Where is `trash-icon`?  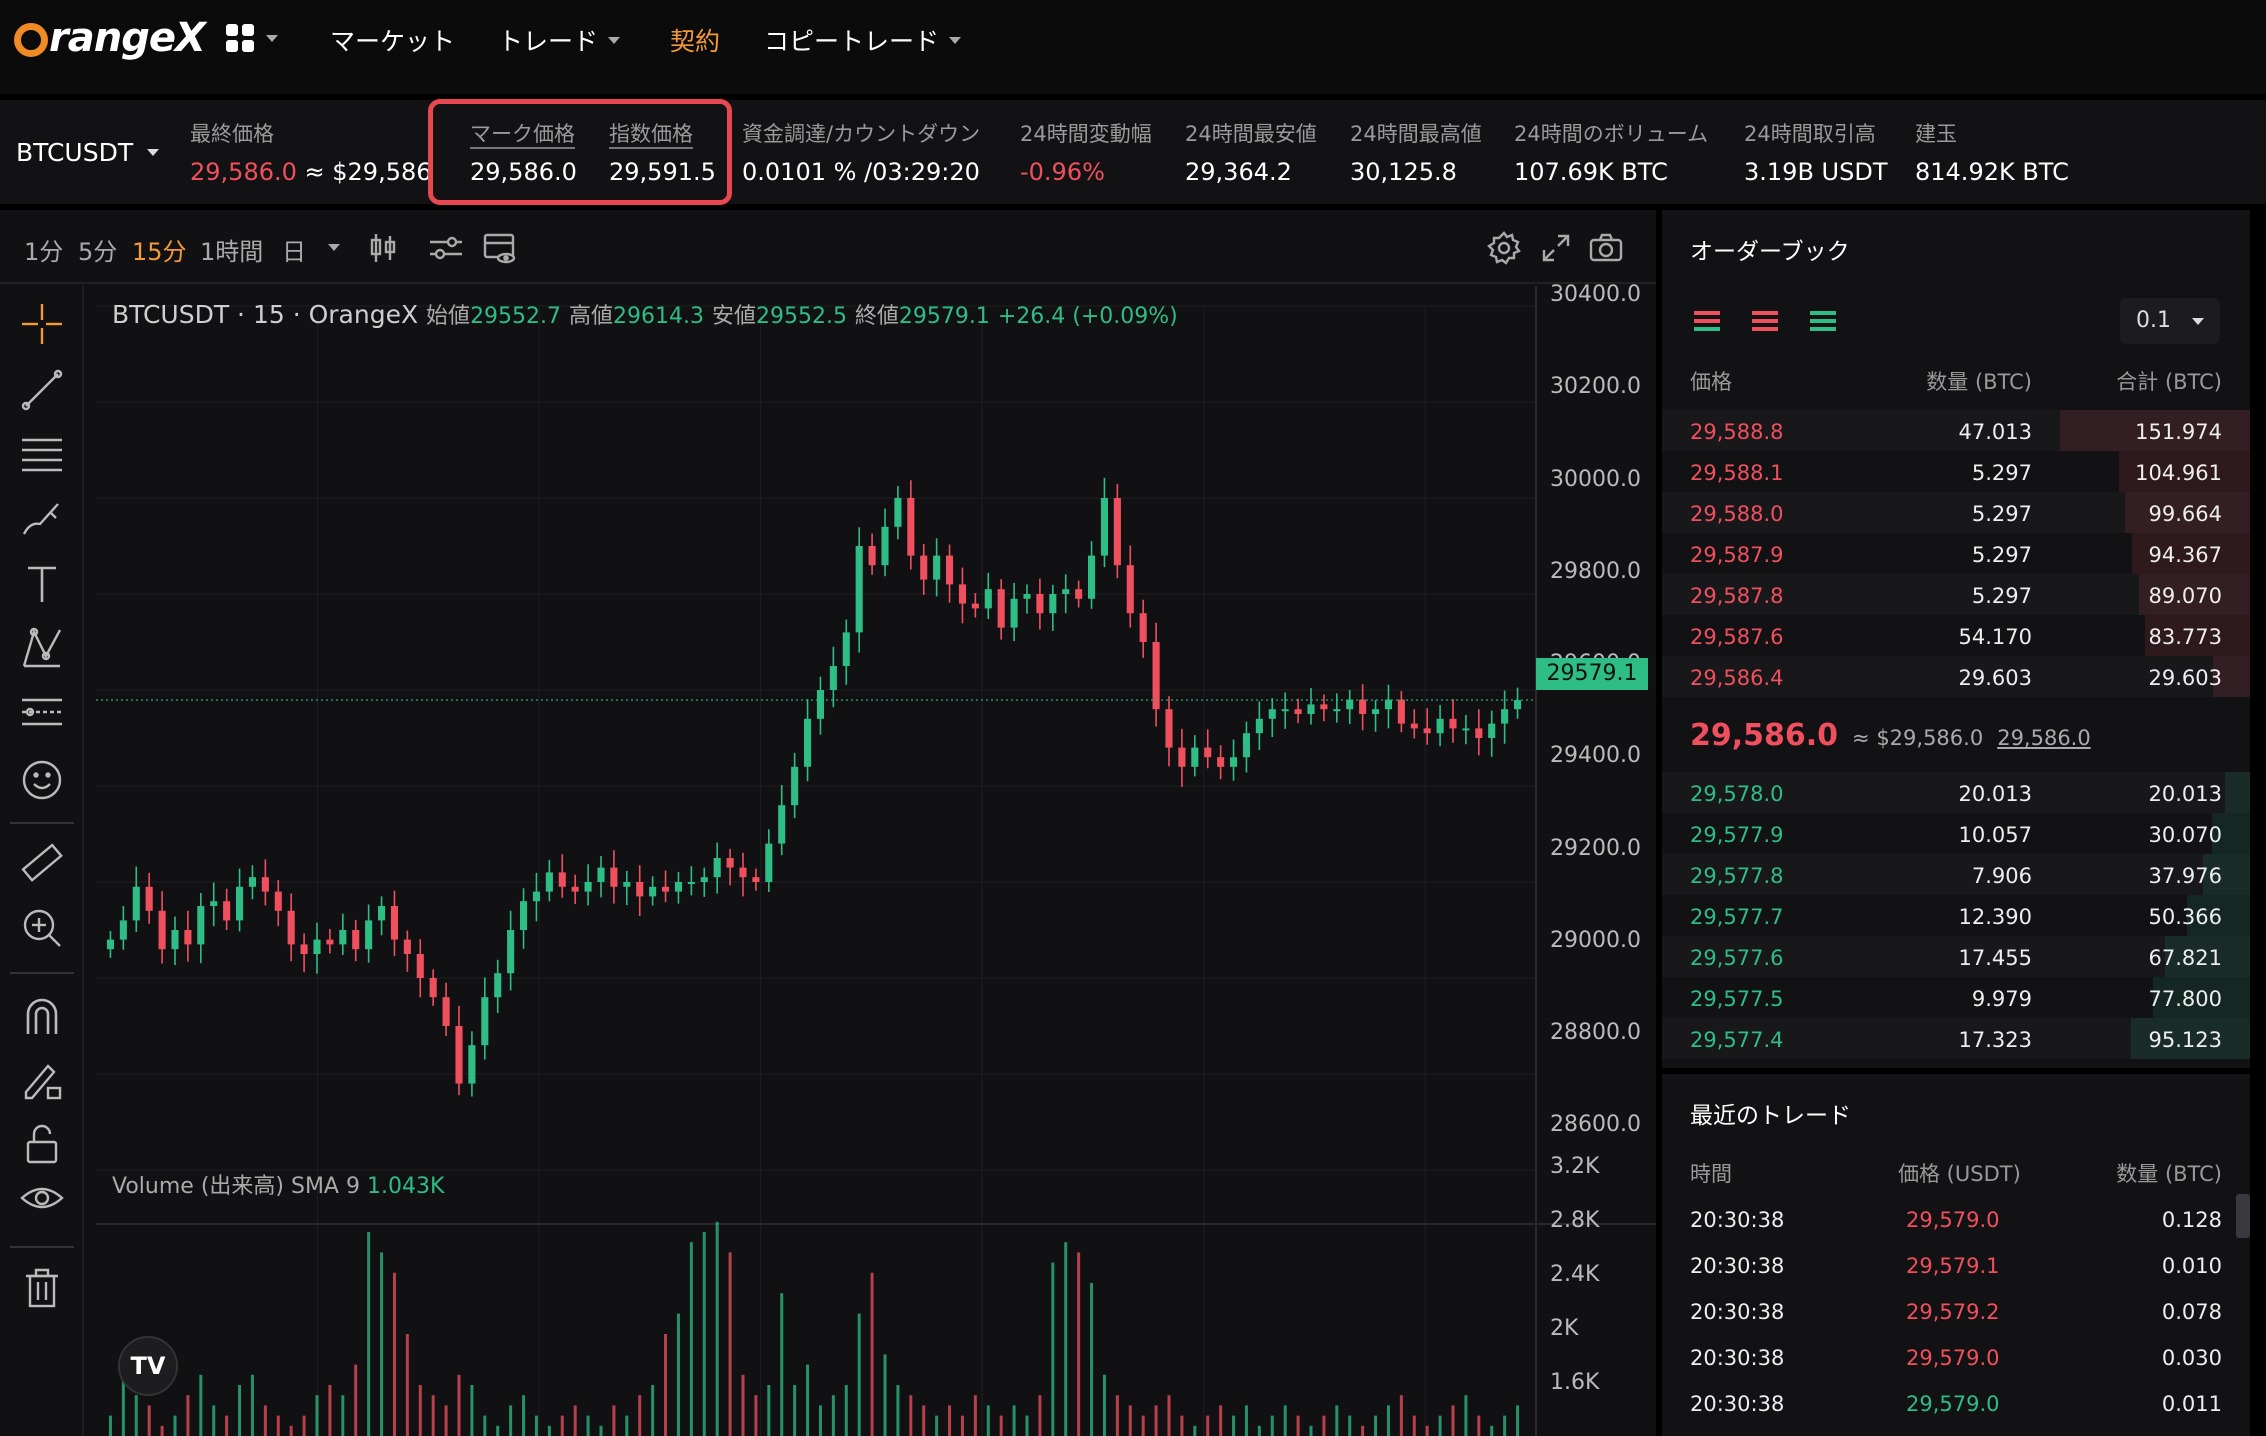 trash-icon is located at coordinates (42, 1288).